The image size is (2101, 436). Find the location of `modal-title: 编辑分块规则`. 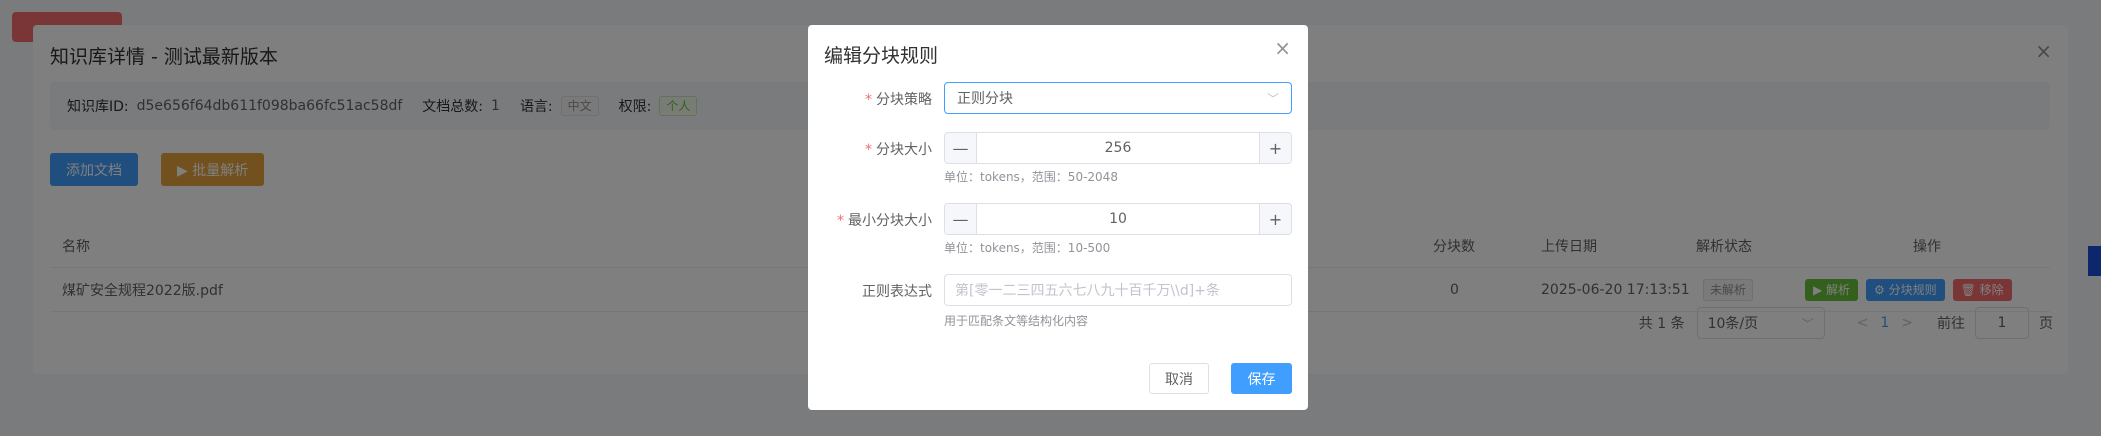

modal-title: 编辑分块规则 is located at coordinates (881, 56).